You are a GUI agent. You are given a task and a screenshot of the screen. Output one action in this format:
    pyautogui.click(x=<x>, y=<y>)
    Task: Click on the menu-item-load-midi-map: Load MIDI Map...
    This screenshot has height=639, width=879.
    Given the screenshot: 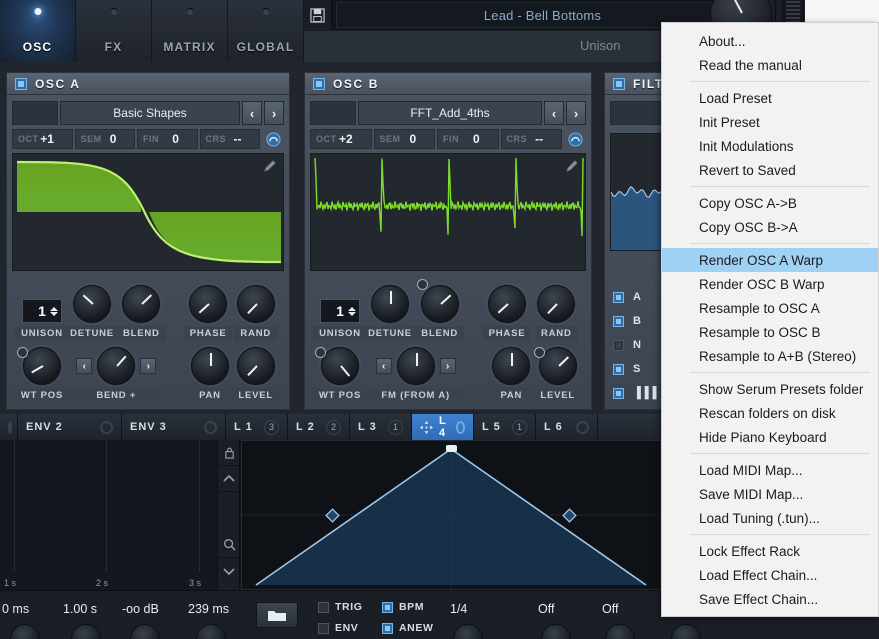 What is the action you would take?
    pyautogui.click(x=770, y=470)
    